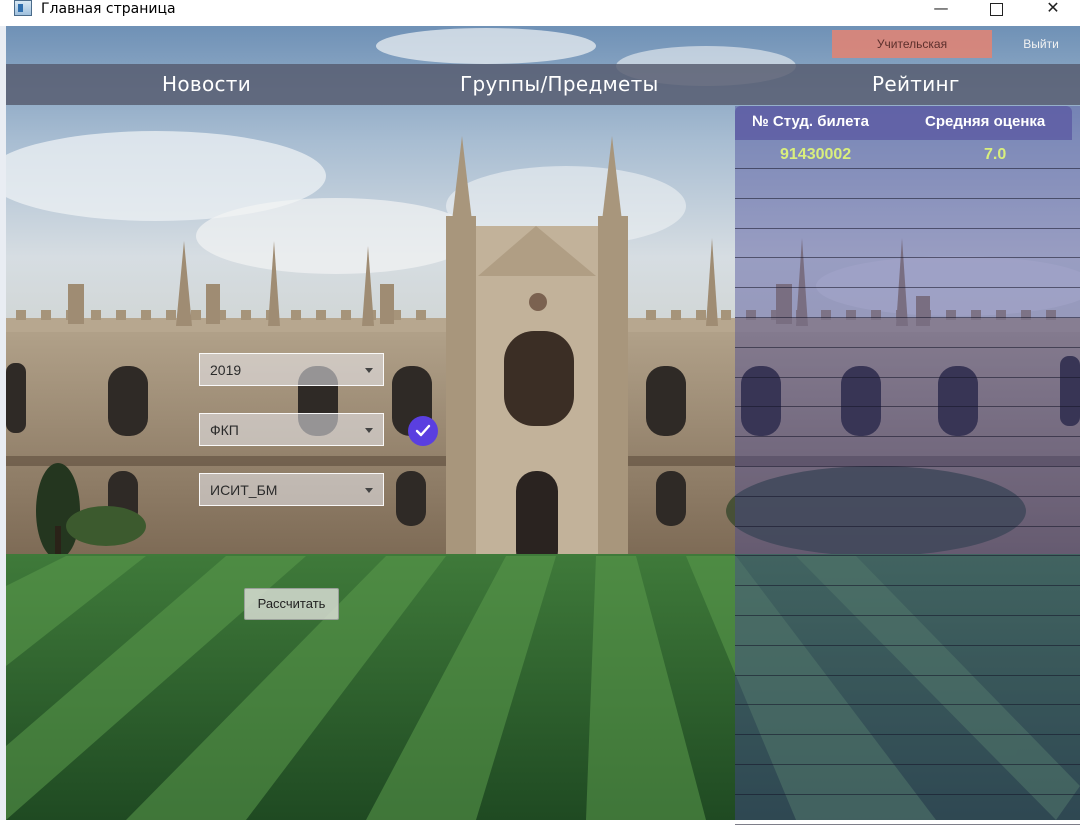 The width and height of the screenshot is (1080, 825). What do you see at coordinates (224, 430) in the screenshot?
I see `faculty-select-value: ФКП` at bounding box center [224, 430].